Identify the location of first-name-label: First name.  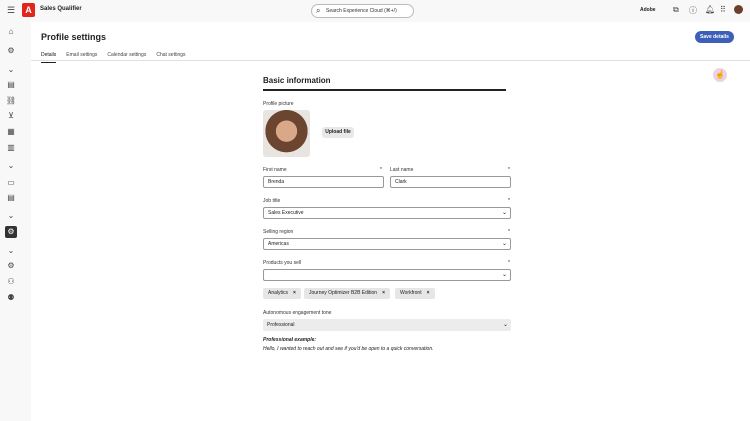
(275, 170).